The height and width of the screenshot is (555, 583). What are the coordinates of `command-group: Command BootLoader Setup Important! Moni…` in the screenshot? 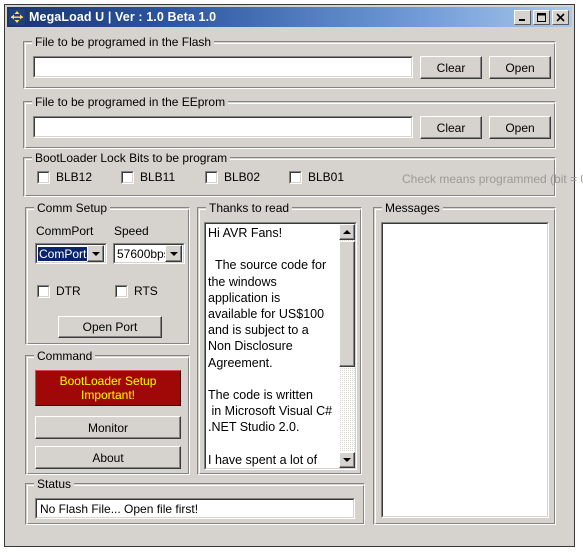 It's located at (107, 412).